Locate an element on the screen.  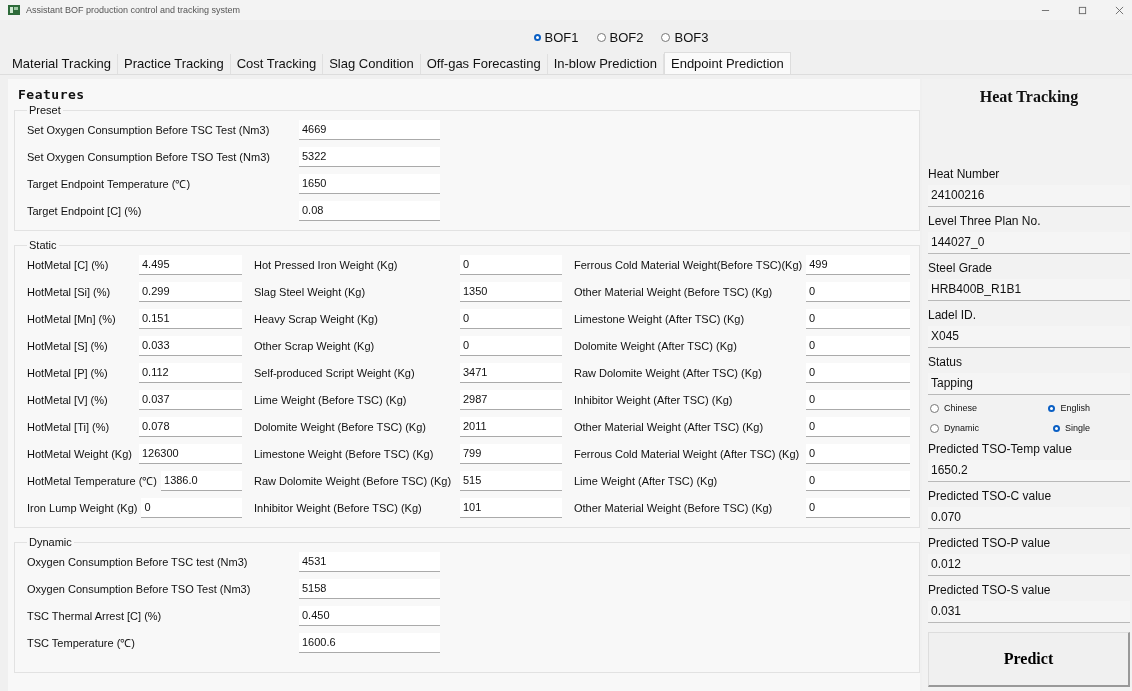
predict-button: Predict is located at coordinates (1029, 659).